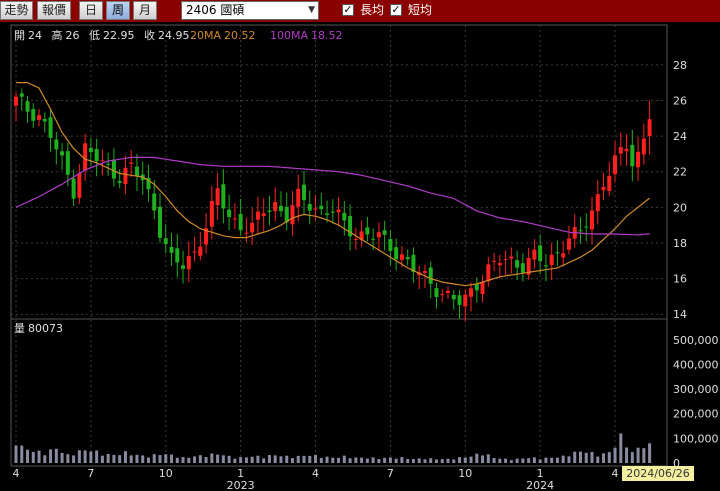 The width and height of the screenshot is (720, 491). Describe the element at coordinates (420, 10) in the screenshot. I see `short-ma-label: 短均` at that location.